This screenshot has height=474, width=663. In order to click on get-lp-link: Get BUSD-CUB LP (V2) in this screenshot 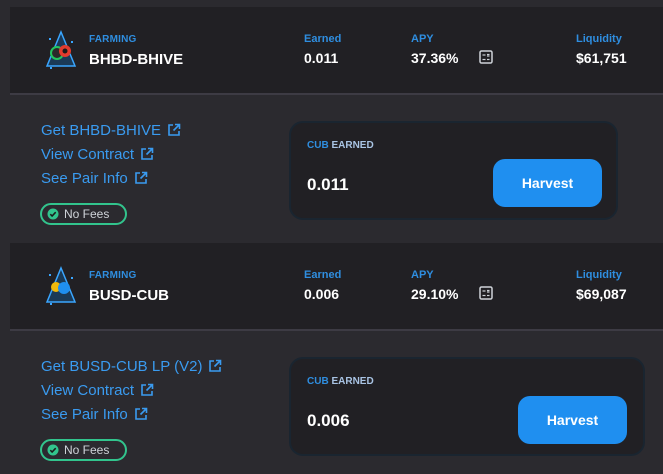, I will do `click(131, 366)`.